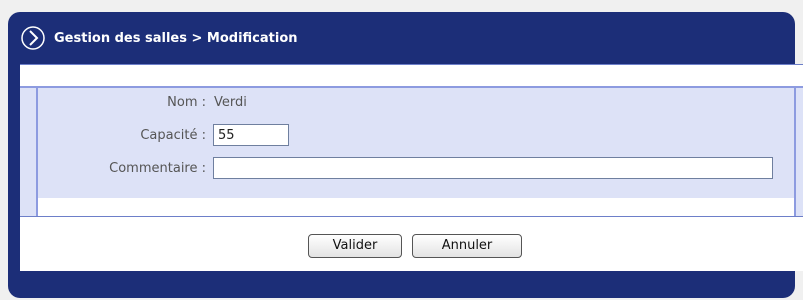  What do you see at coordinates (416, 207) in the screenshot?
I see `form-spacer-inner` at bounding box center [416, 207].